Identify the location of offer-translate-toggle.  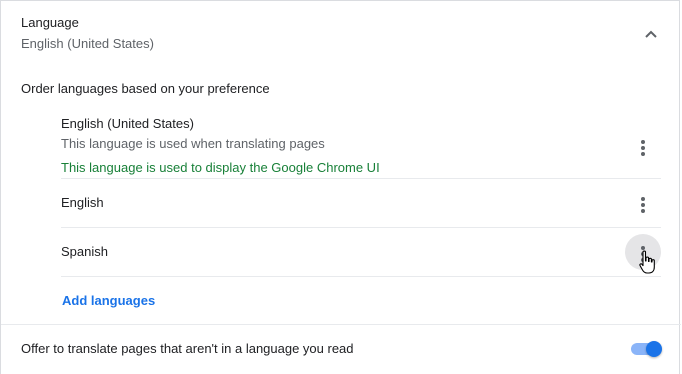
(647, 349).